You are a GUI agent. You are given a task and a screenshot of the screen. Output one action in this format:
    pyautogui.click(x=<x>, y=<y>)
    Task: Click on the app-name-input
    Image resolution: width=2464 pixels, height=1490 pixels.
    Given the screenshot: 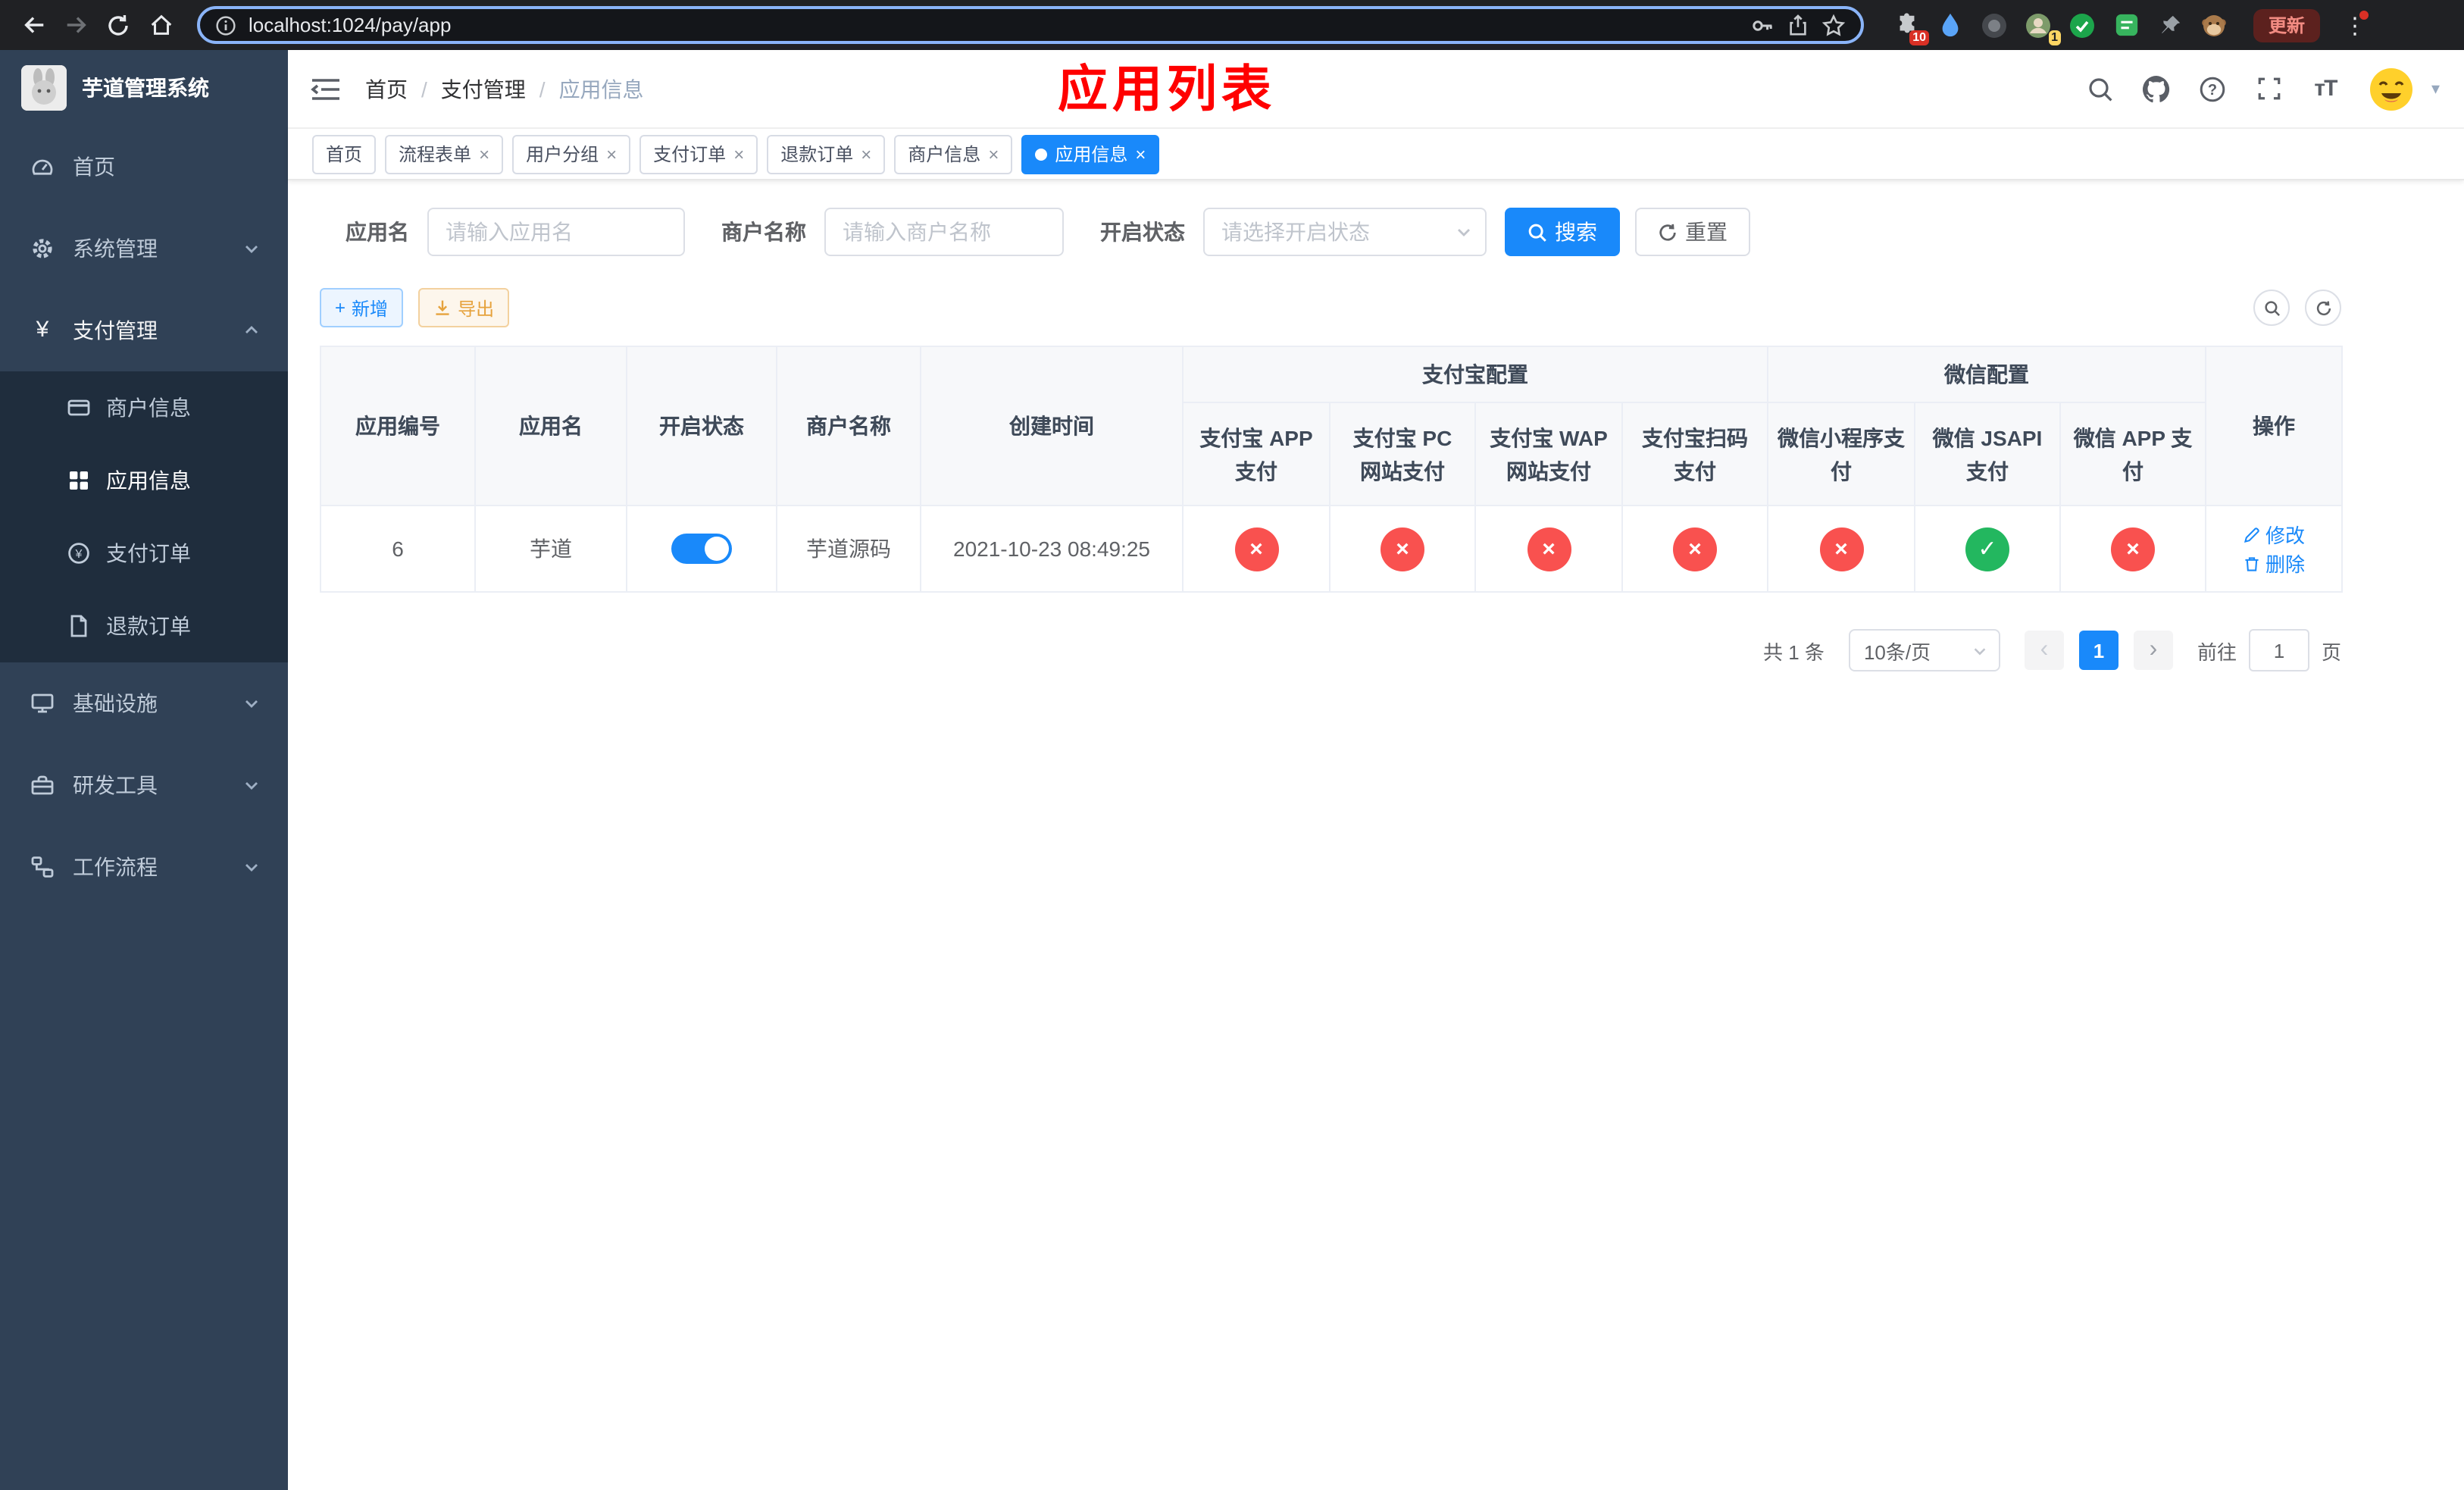 What is the action you would take?
    pyautogui.click(x=556, y=232)
    